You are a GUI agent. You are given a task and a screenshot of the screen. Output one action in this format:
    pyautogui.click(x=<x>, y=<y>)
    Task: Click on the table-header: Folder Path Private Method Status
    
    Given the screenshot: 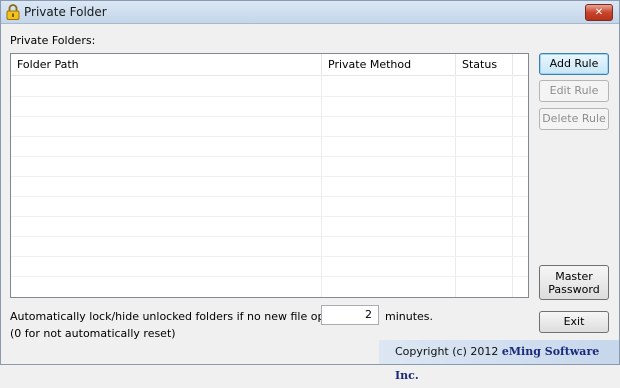 What is the action you would take?
    pyautogui.click(x=269, y=65)
    